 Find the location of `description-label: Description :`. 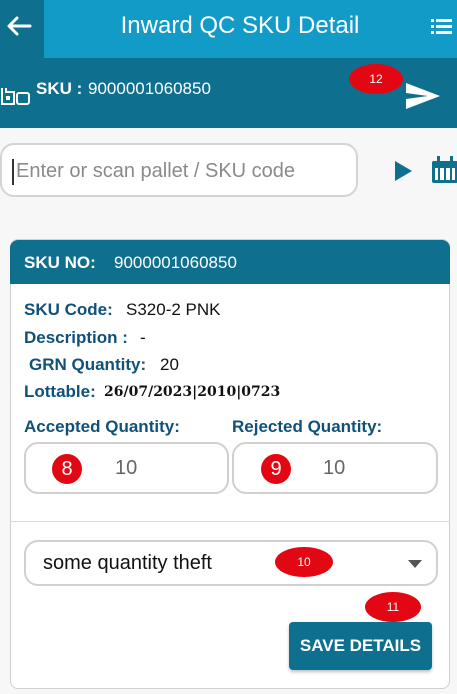

description-label: Description : is located at coordinates (76, 337).